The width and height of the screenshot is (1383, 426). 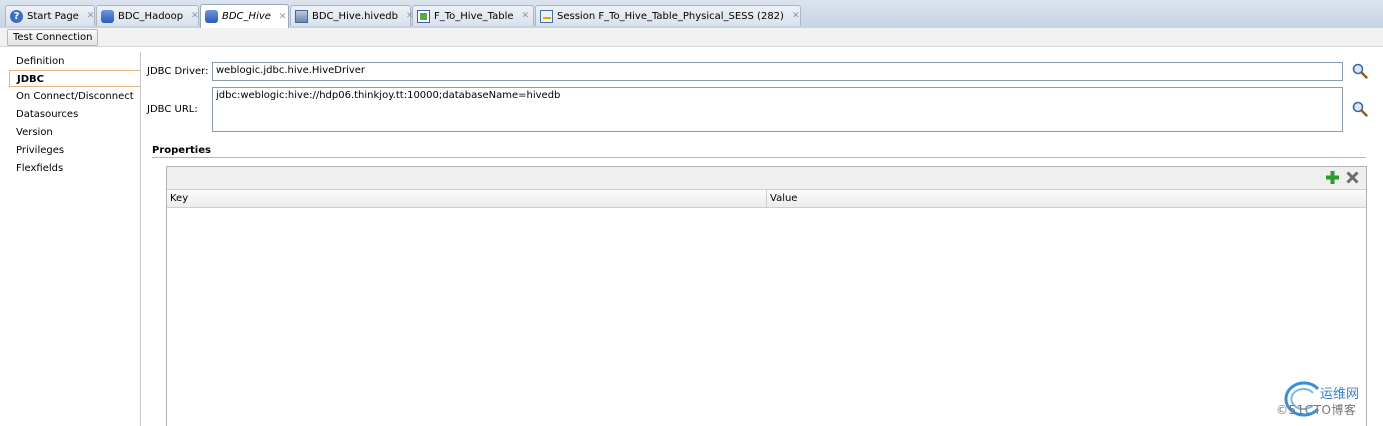 What do you see at coordinates (53, 16) in the screenshot?
I see `tab-label: Start Page` at bounding box center [53, 16].